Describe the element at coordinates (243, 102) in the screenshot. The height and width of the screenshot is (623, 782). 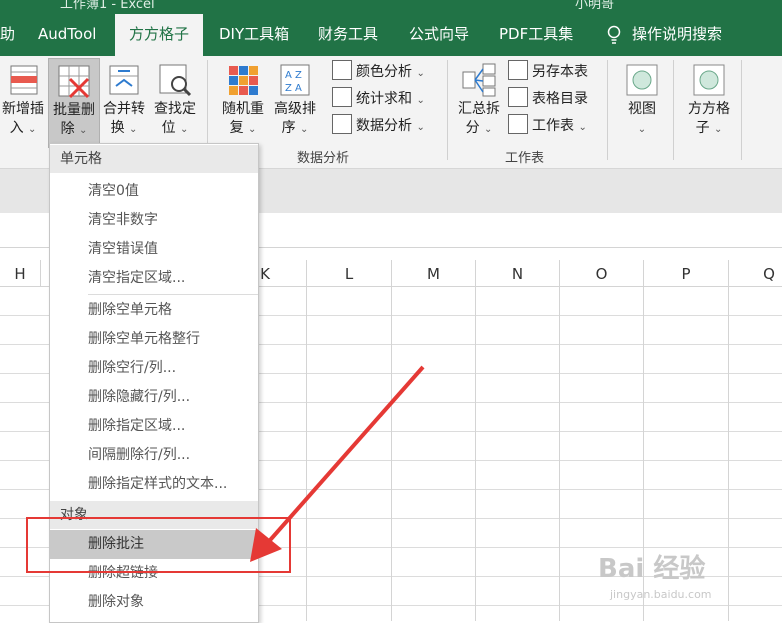
I see `random-repeat-button: 随机重 复 ⌄` at that location.